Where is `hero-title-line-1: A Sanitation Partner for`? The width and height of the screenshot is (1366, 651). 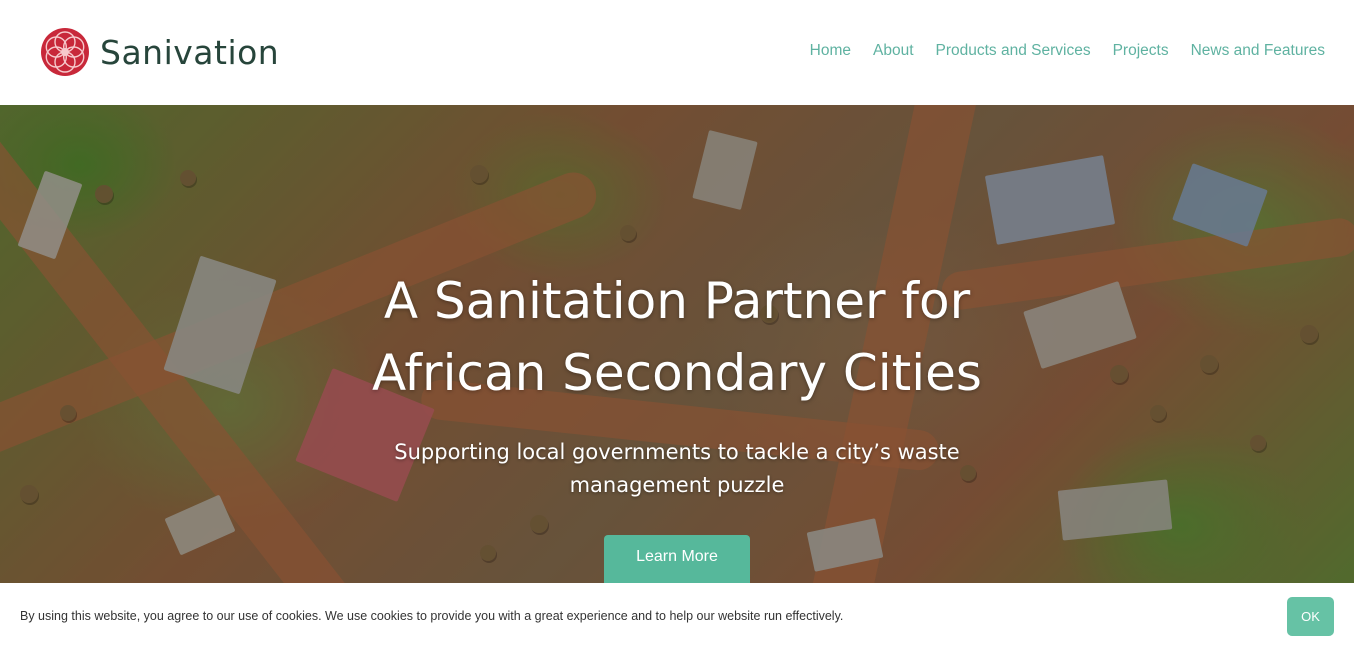
hero-title-line-1: A Sanitation Partner for is located at coordinates (677, 301).